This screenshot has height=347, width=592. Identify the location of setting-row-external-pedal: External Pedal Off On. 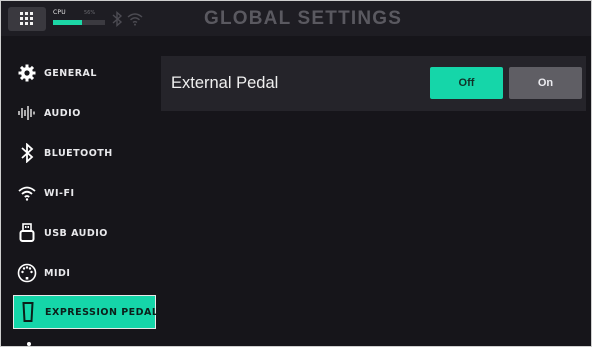
(373, 83).